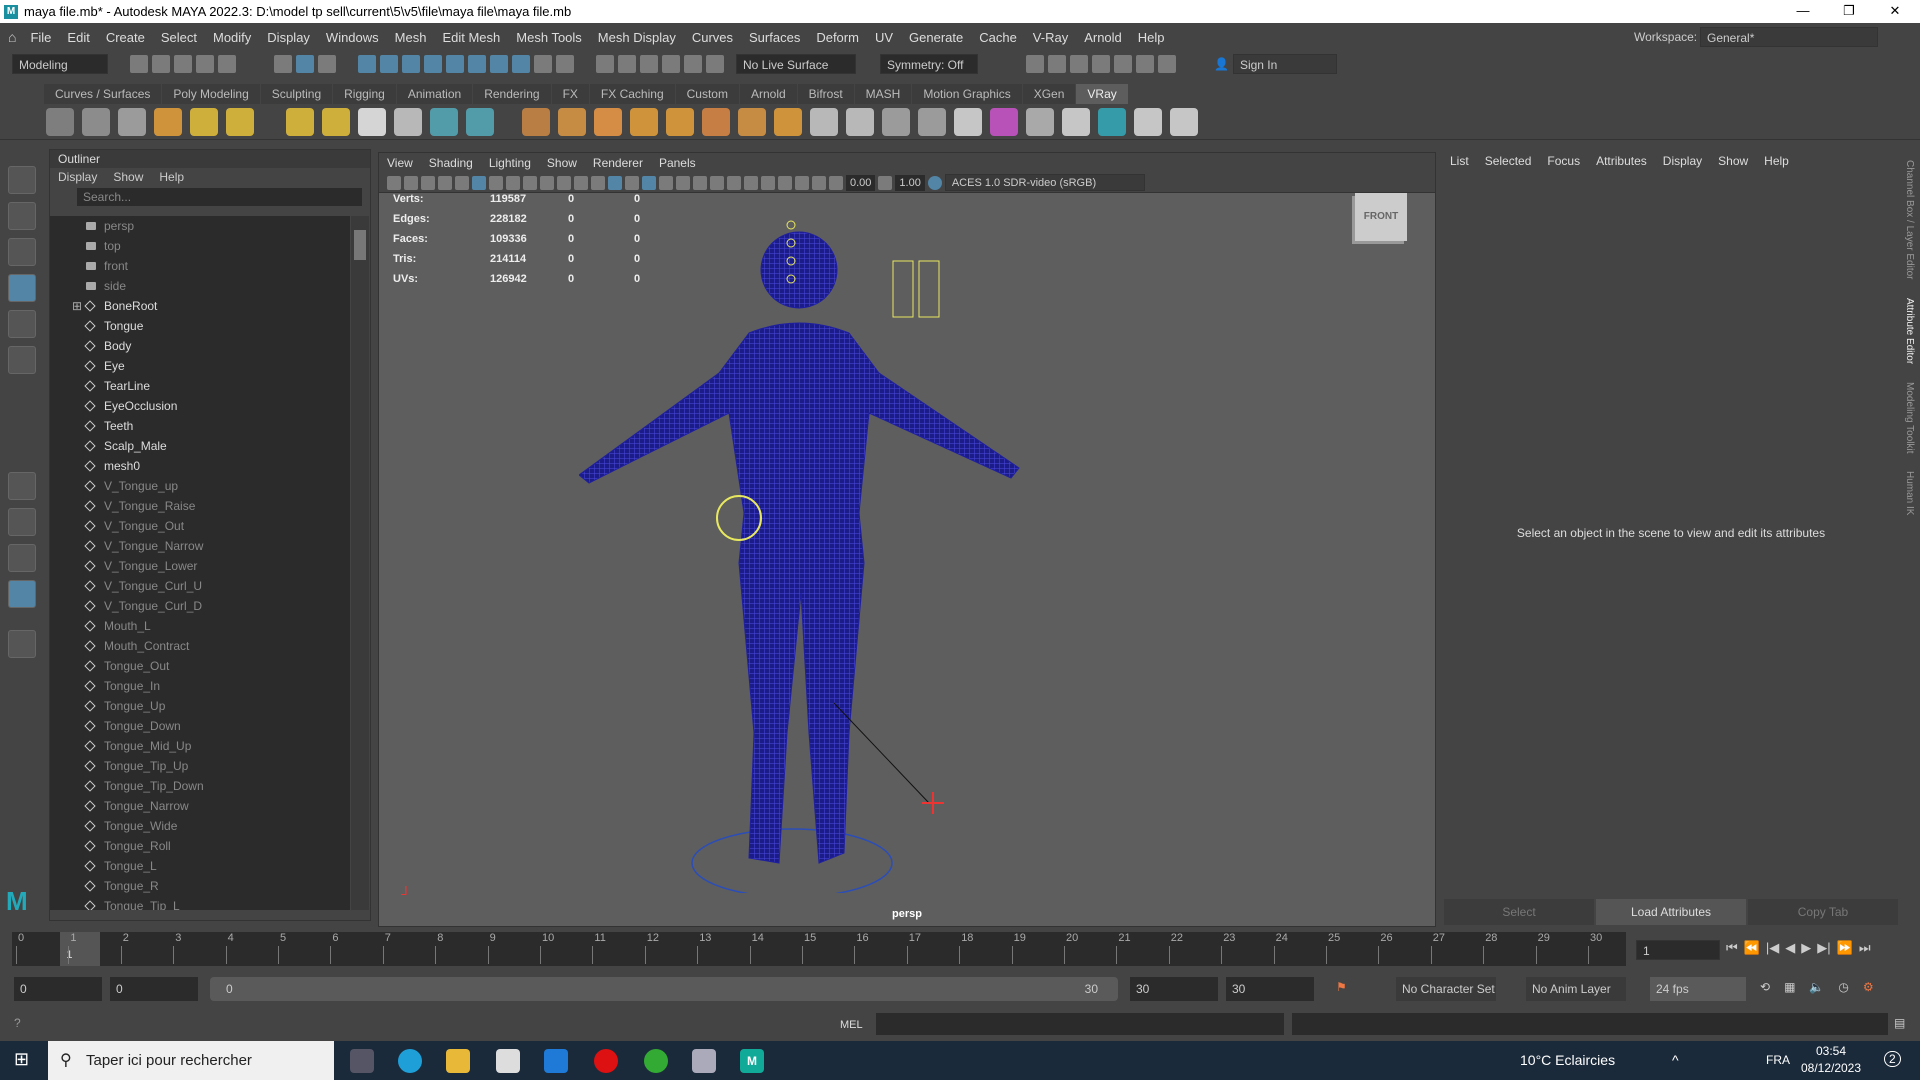 Image resolution: width=1920 pixels, height=1080 pixels. What do you see at coordinates (1284, 64) in the screenshot?
I see `sign-in-dropdown: Sign In` at bounding box center [1284, 64].